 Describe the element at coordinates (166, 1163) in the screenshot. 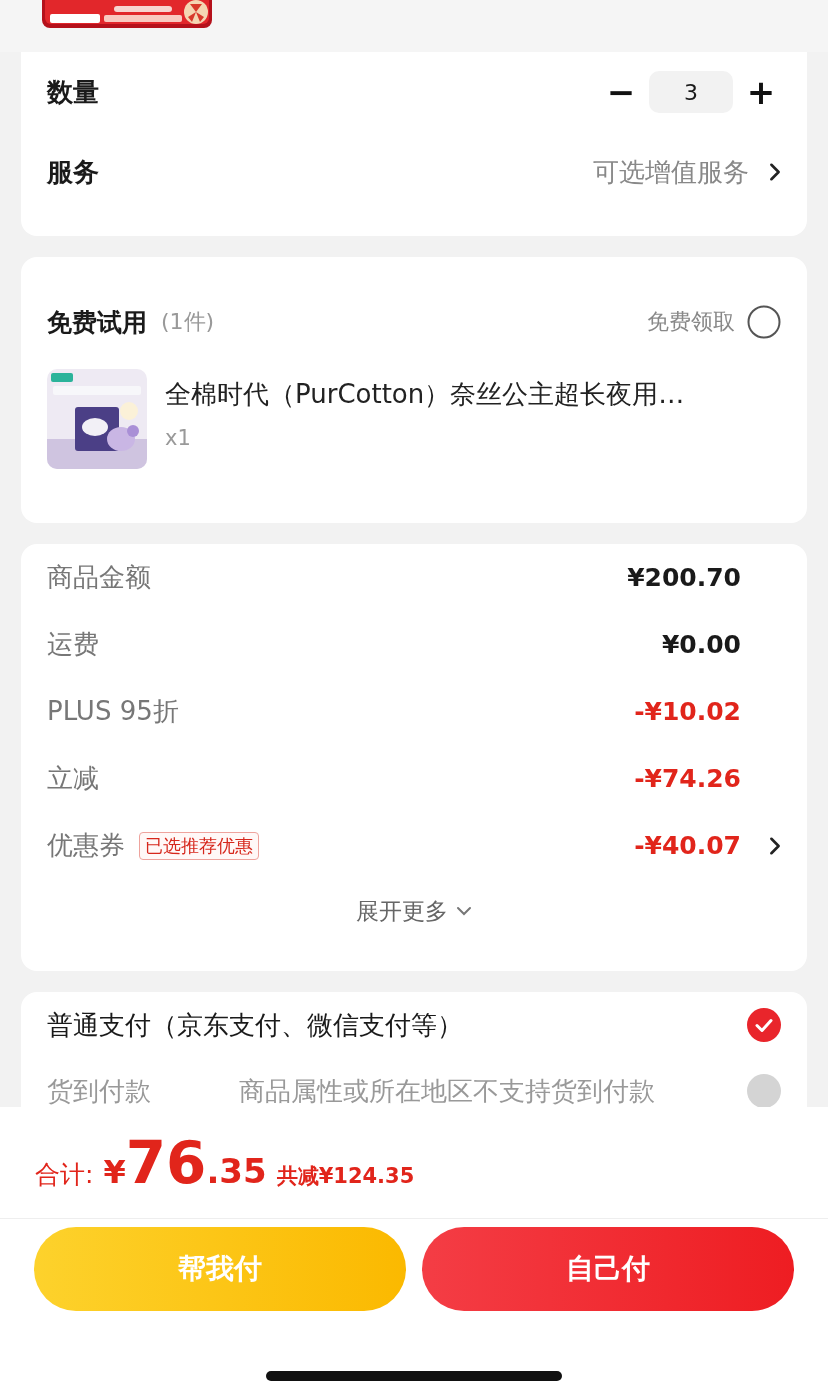

I see `total-amount: 76` at that location.